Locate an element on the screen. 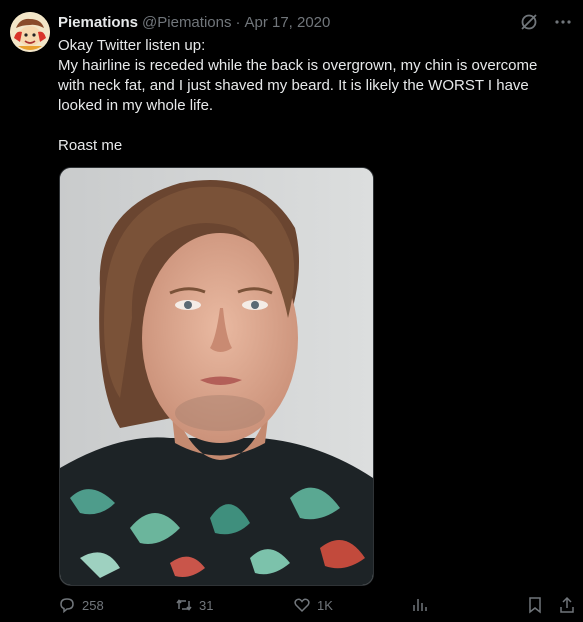 This screenshot has height=622, width=583. like-button: 1K is located at coordinates (313, 605).